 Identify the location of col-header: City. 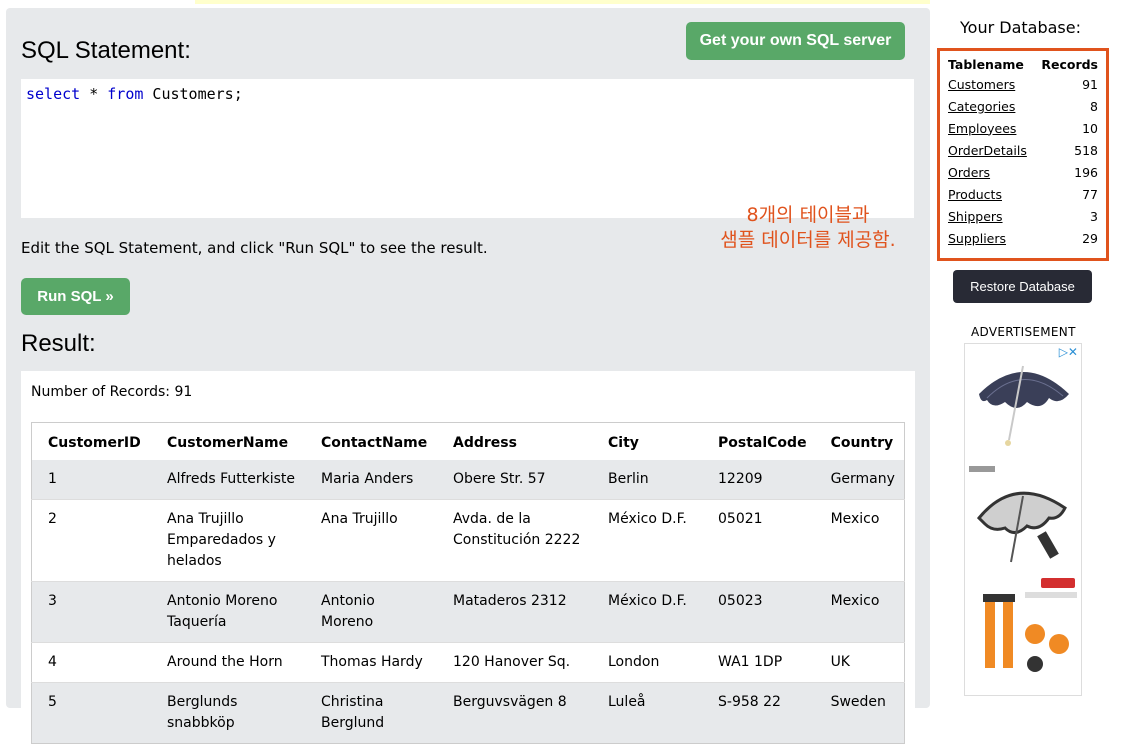
(647, 441).